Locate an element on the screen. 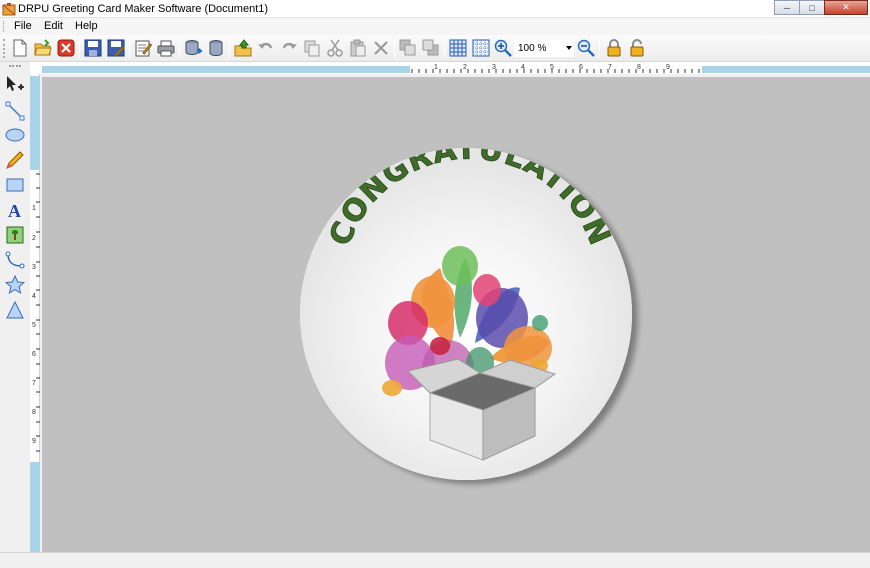 The height and width of the screenshot is (568, 870). select-move-icon is located at coordinates (15, 83).